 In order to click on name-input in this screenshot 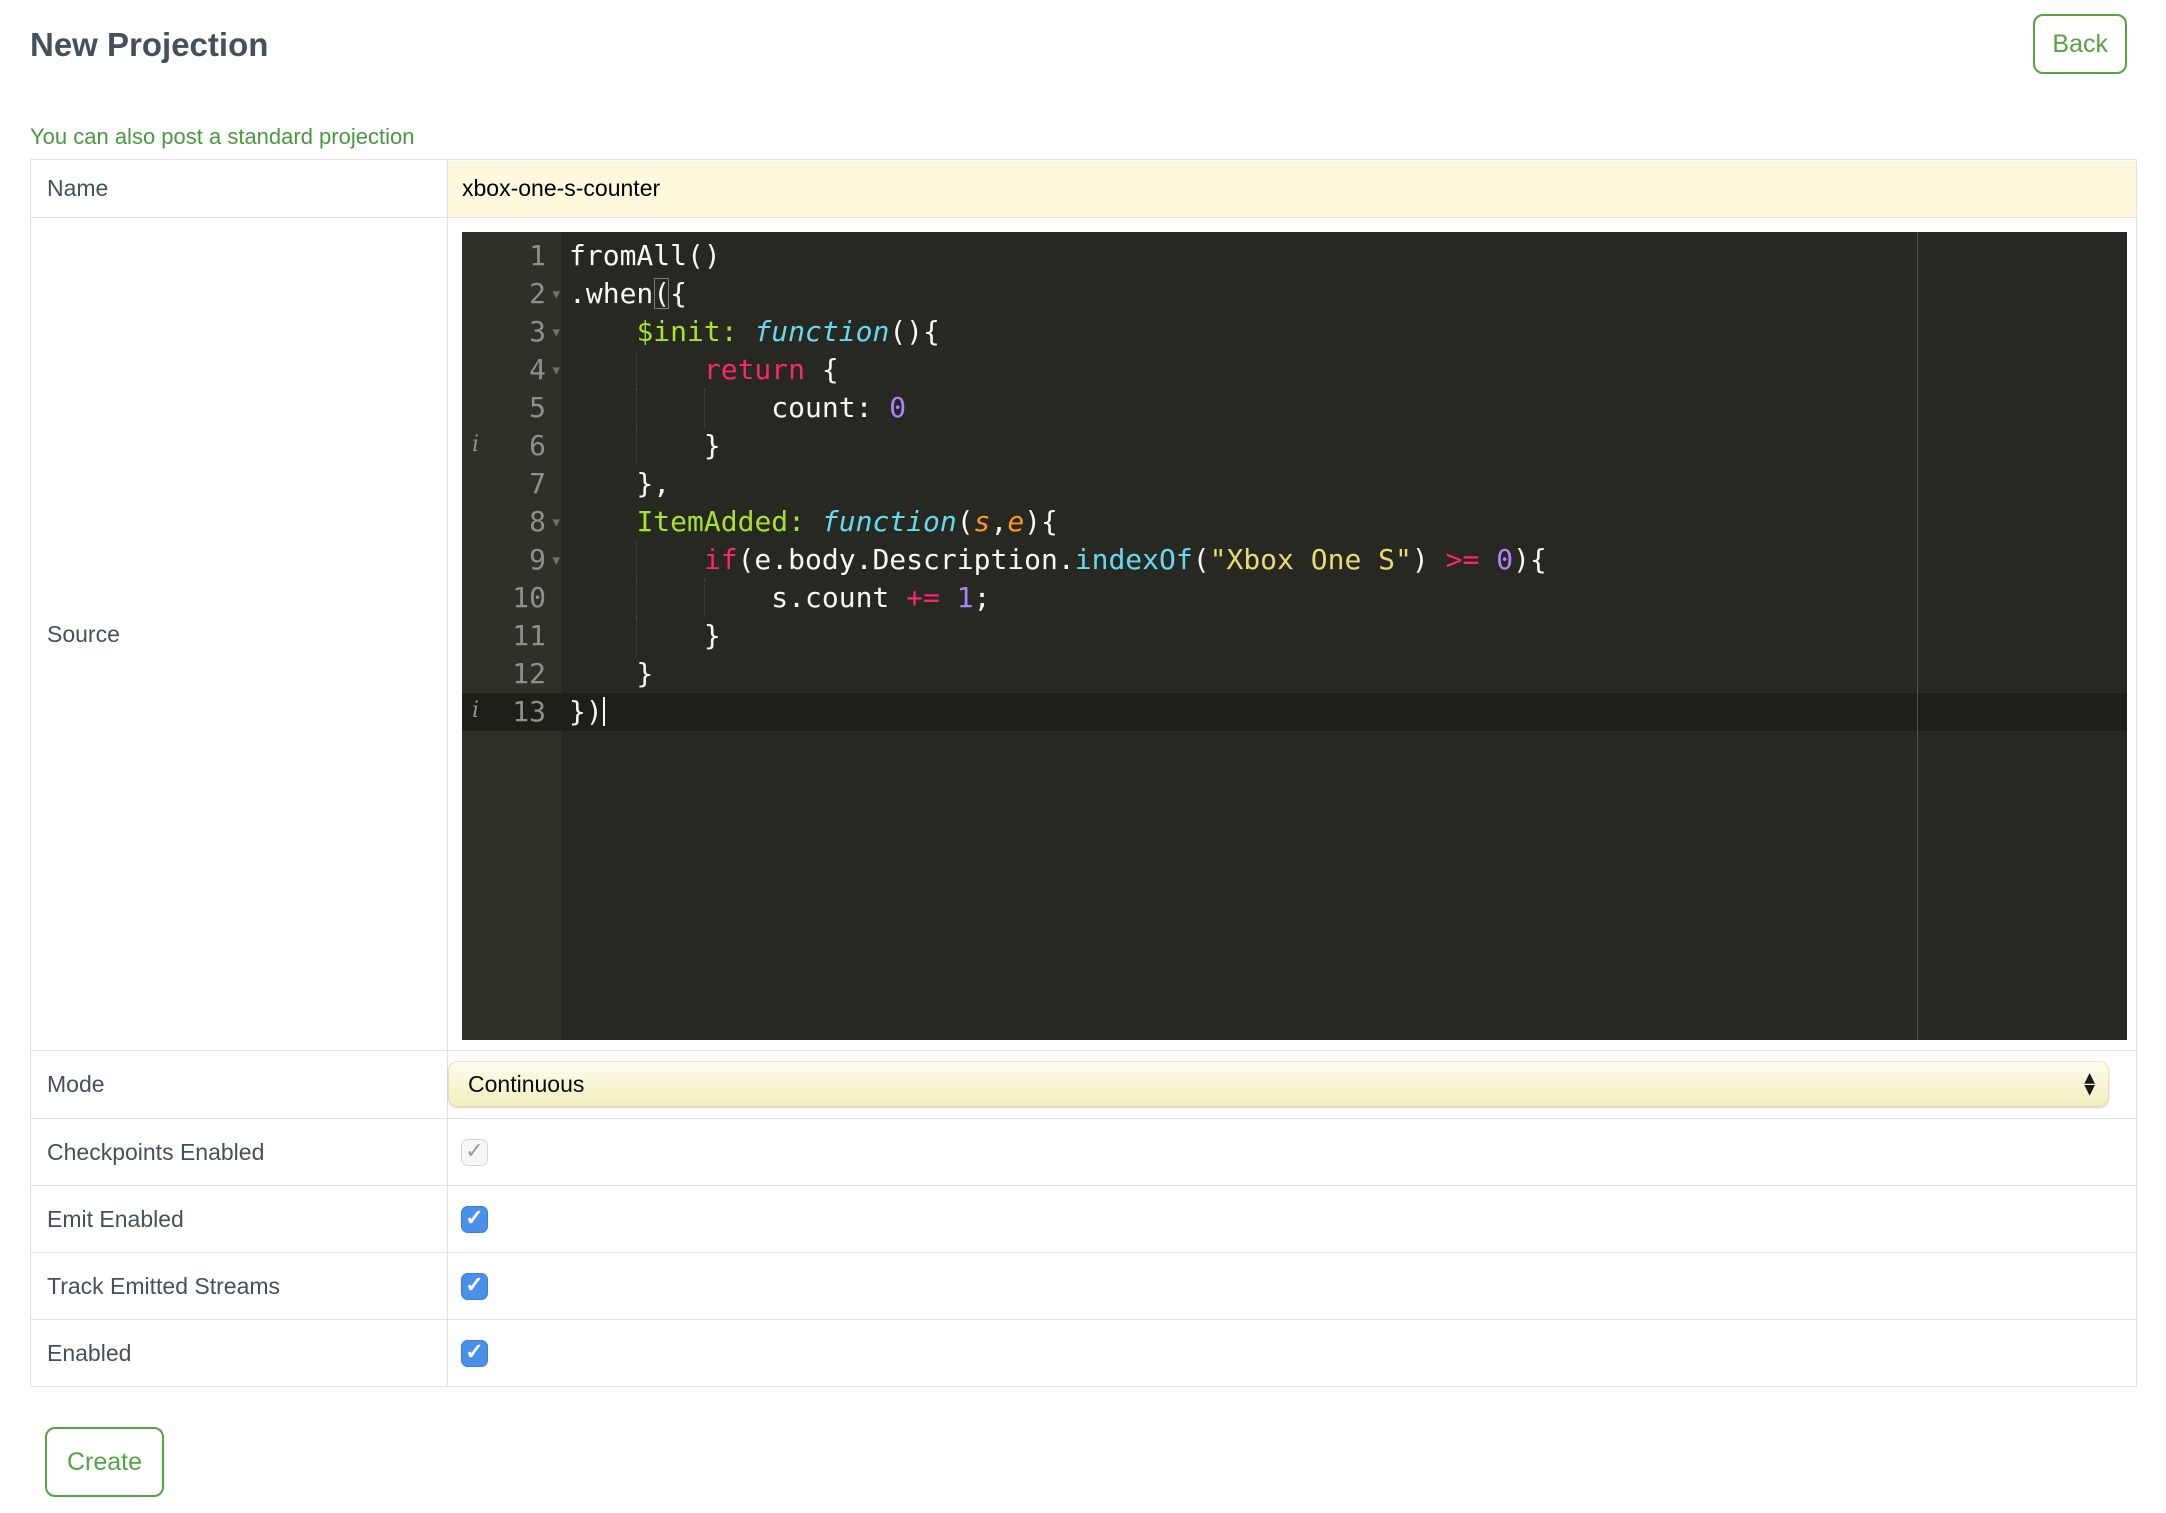, I will do `click(1292, 188)`.